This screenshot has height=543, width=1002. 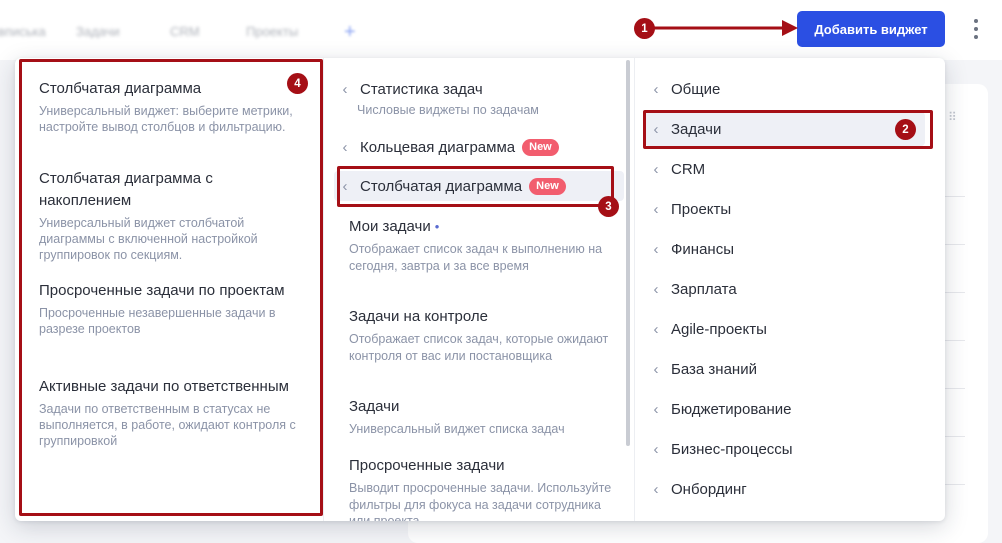 I want to click on category-business-processes: ‹ Бизнес-процессы, so click(x=785, y=449).